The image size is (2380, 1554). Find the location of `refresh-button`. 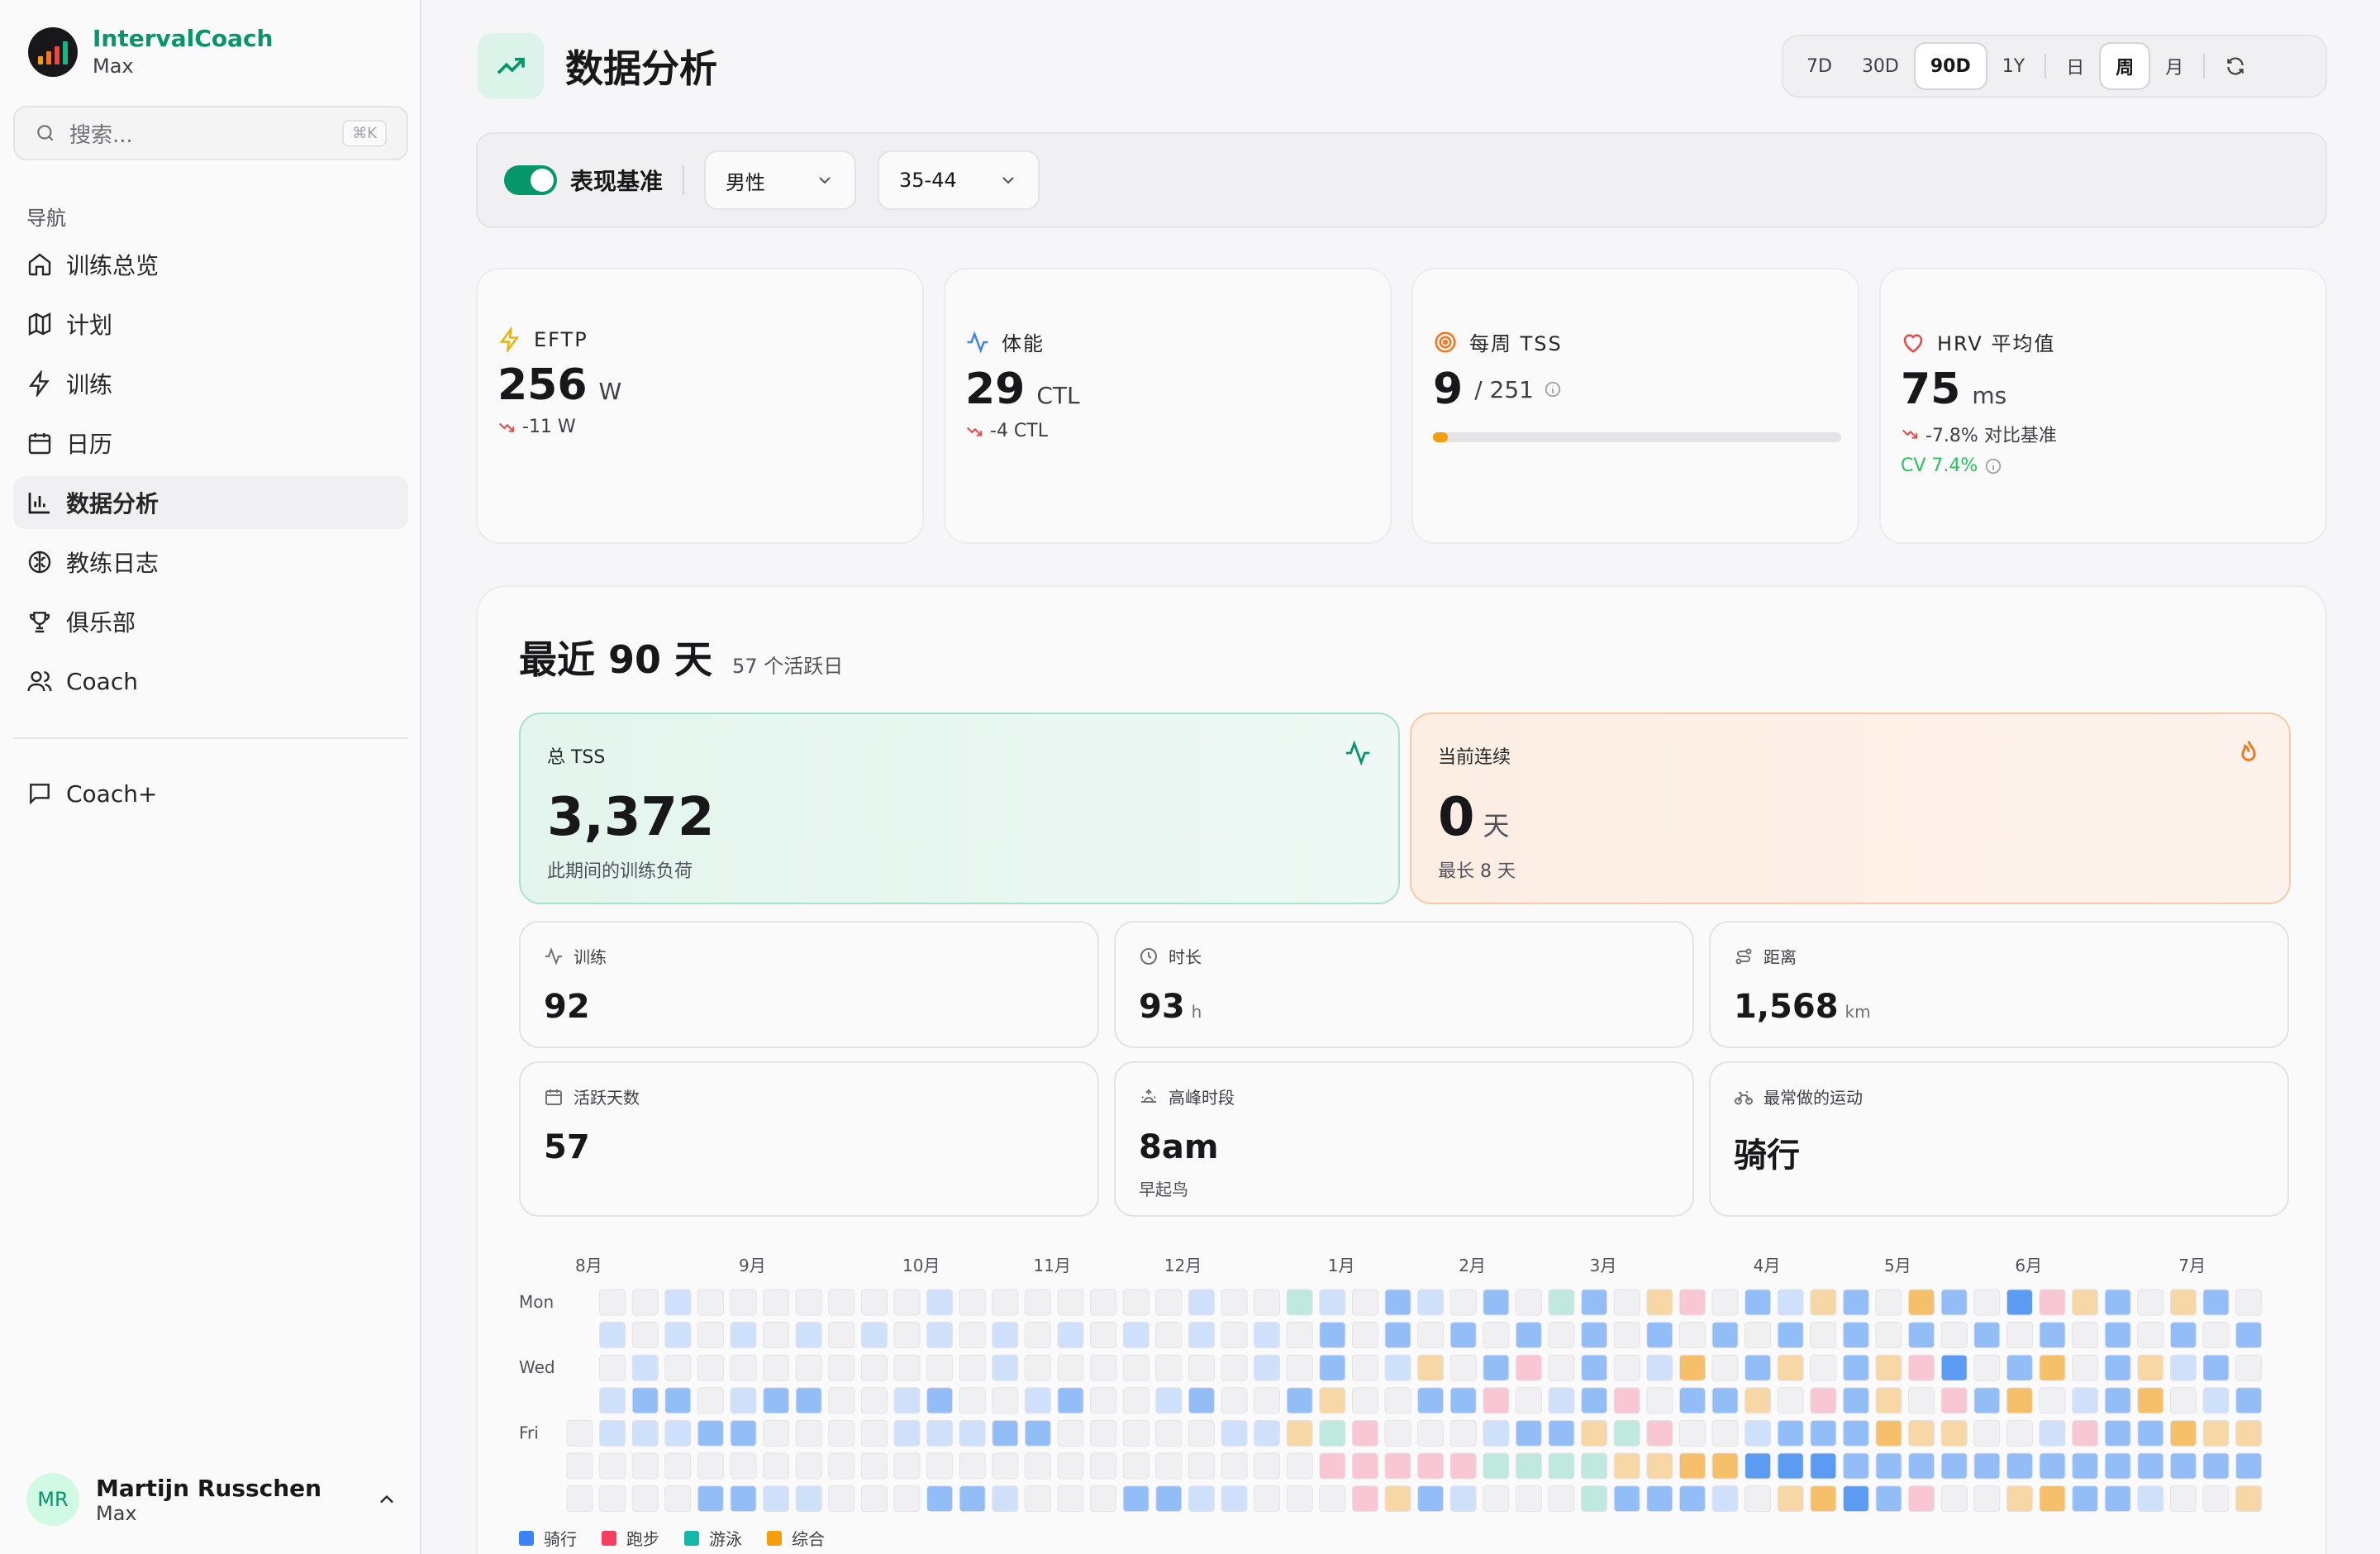

refresh-button is located at coordinates (2235, 66).